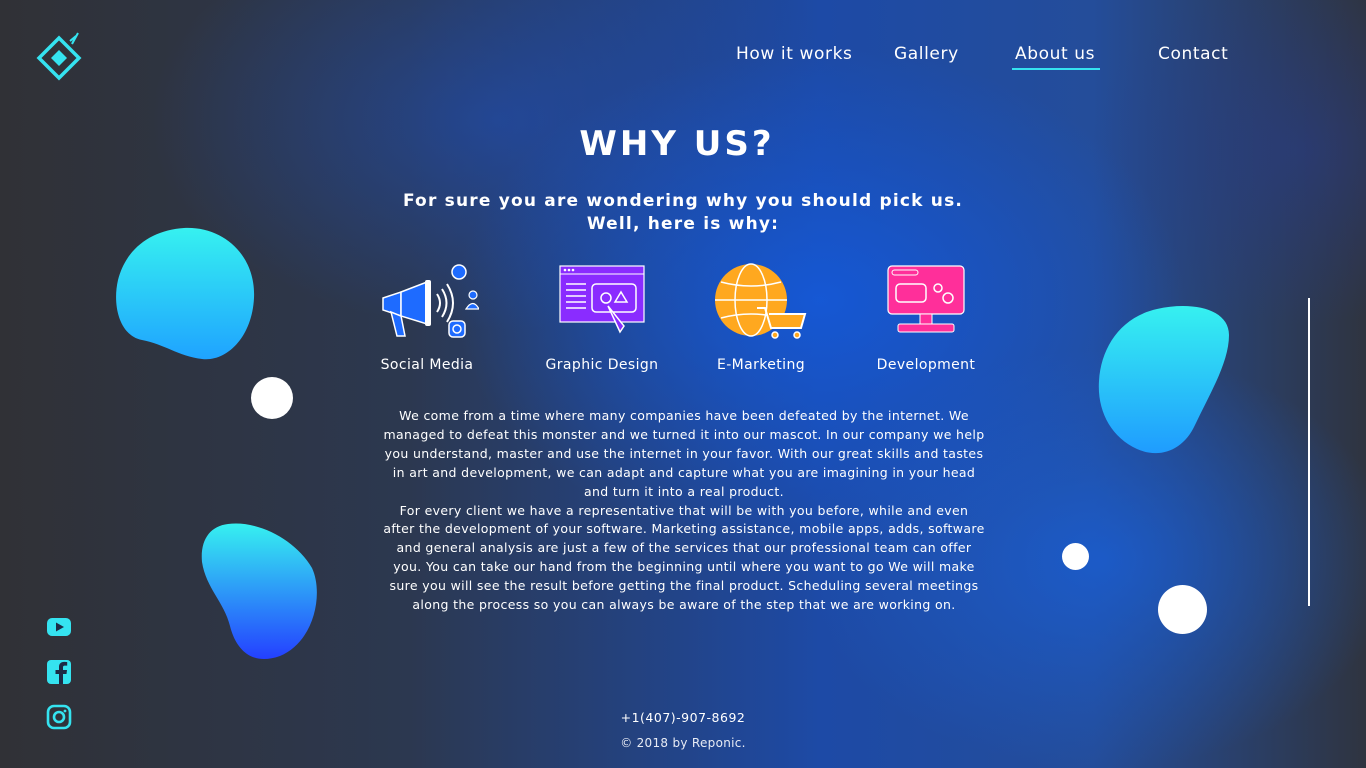 The height and width of the screenshot is (768, 1366). Describe the element at coordinates (683, 743) in the screenshot. I see `footer-copyright: © 2018 by Reponic.` at that location.